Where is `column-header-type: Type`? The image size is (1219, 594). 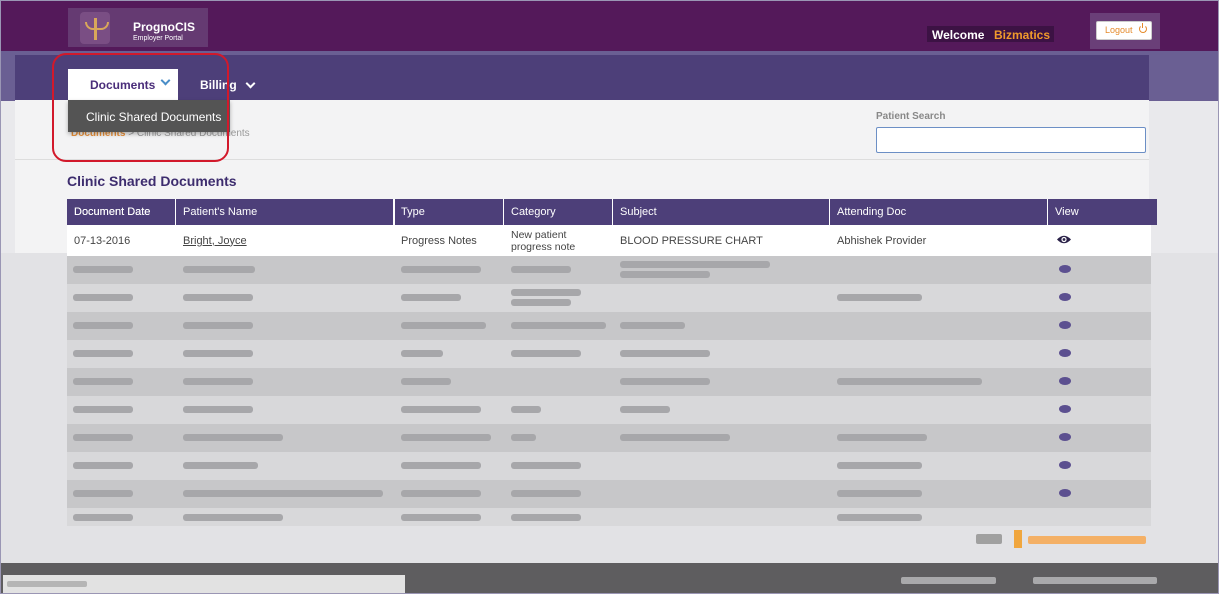
column-header-type: Type is located at coordinates (449, 212).